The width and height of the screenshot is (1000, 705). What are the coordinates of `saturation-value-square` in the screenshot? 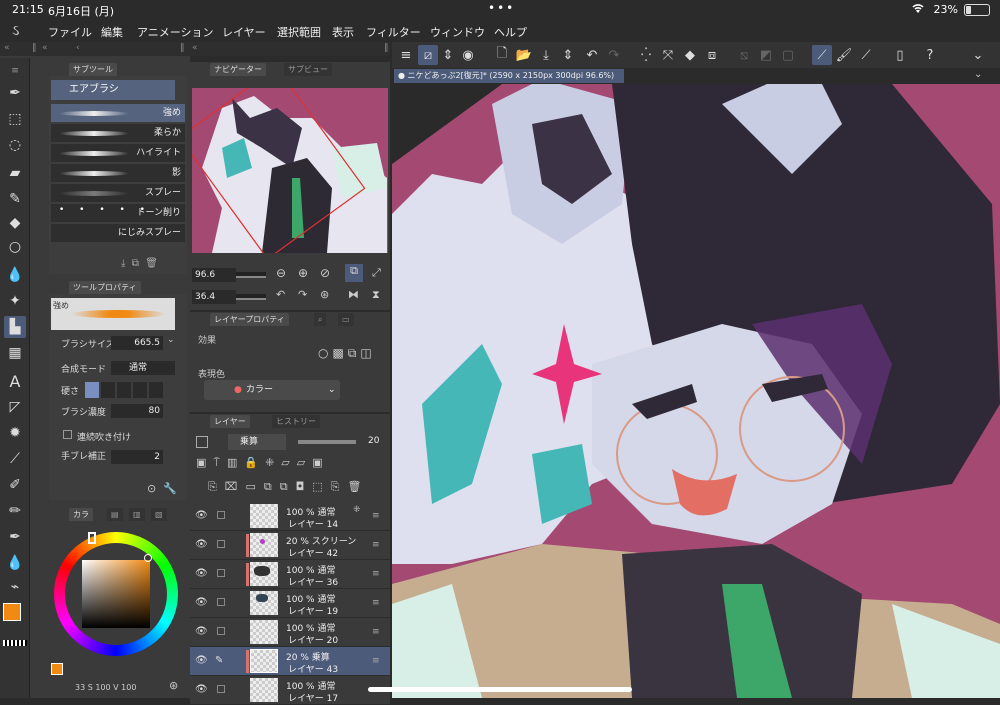 It's located at (116, 594).